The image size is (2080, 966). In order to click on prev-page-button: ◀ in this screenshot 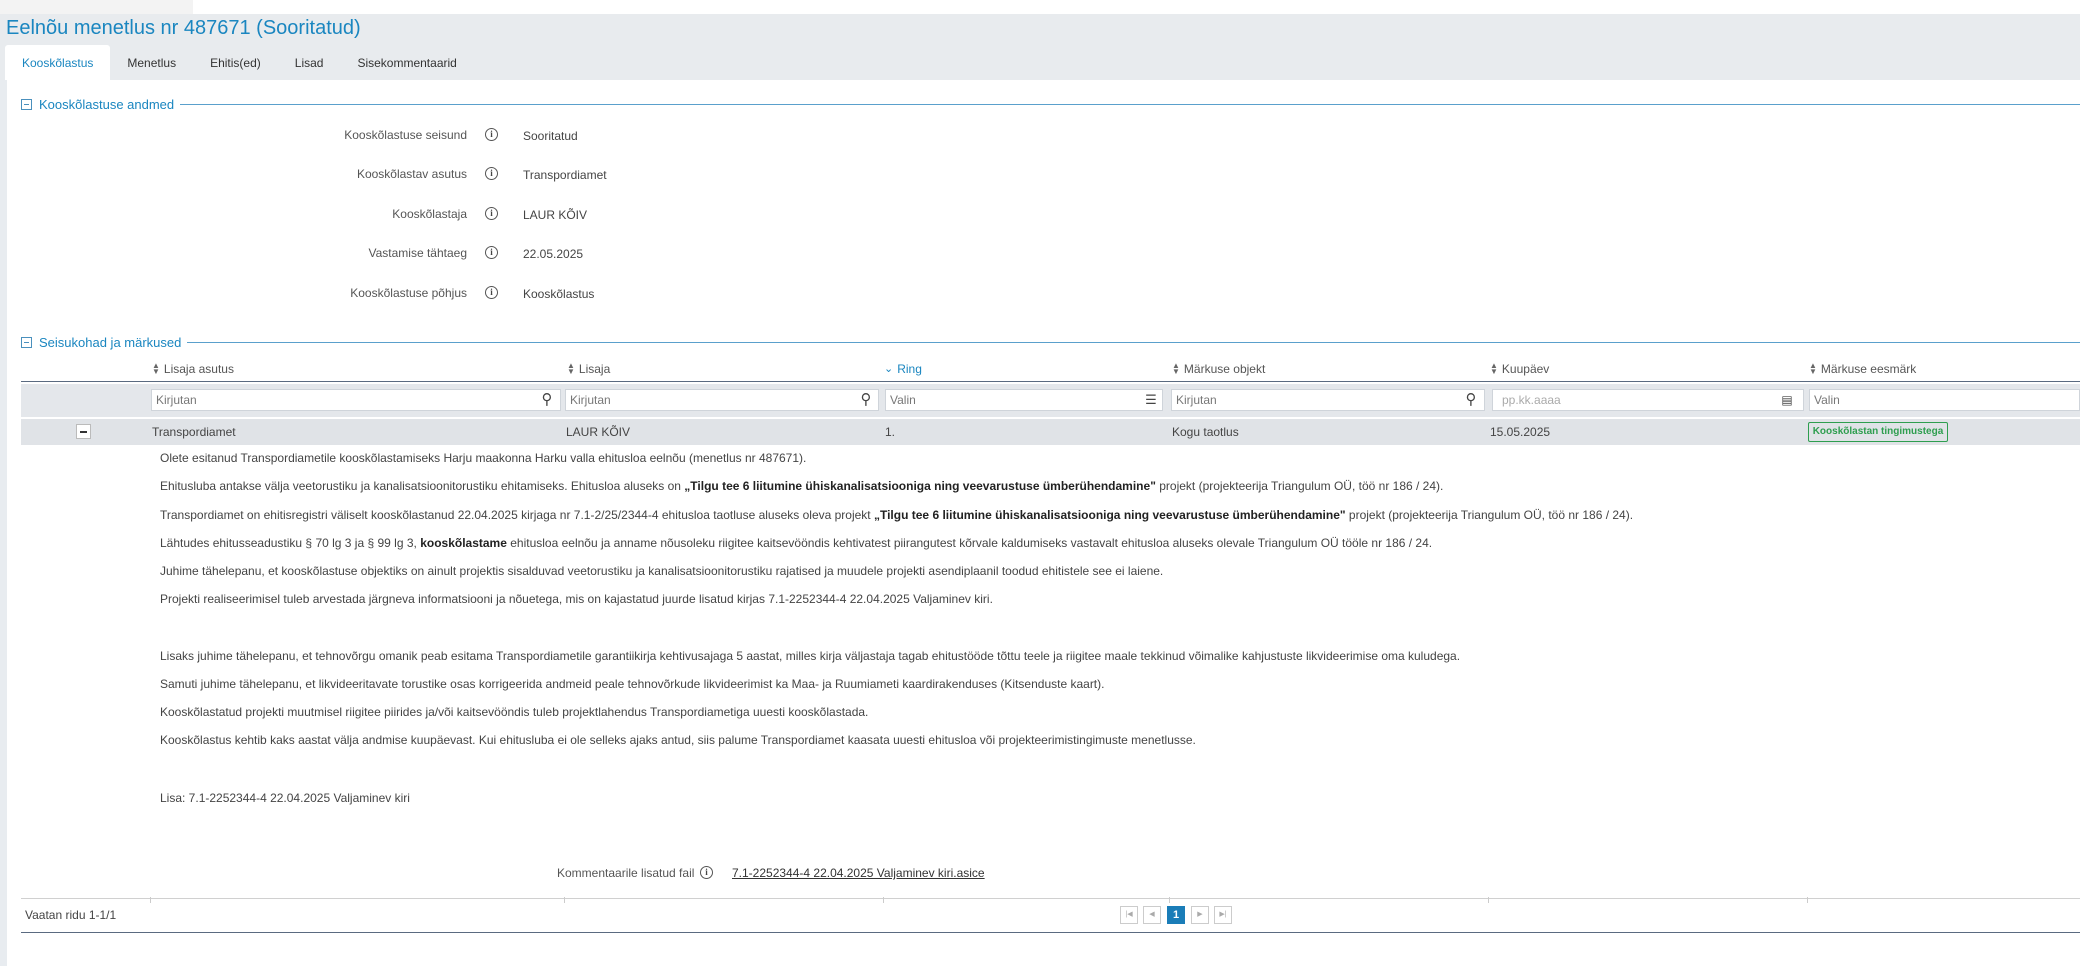, I will do `click(1152, 915)`.